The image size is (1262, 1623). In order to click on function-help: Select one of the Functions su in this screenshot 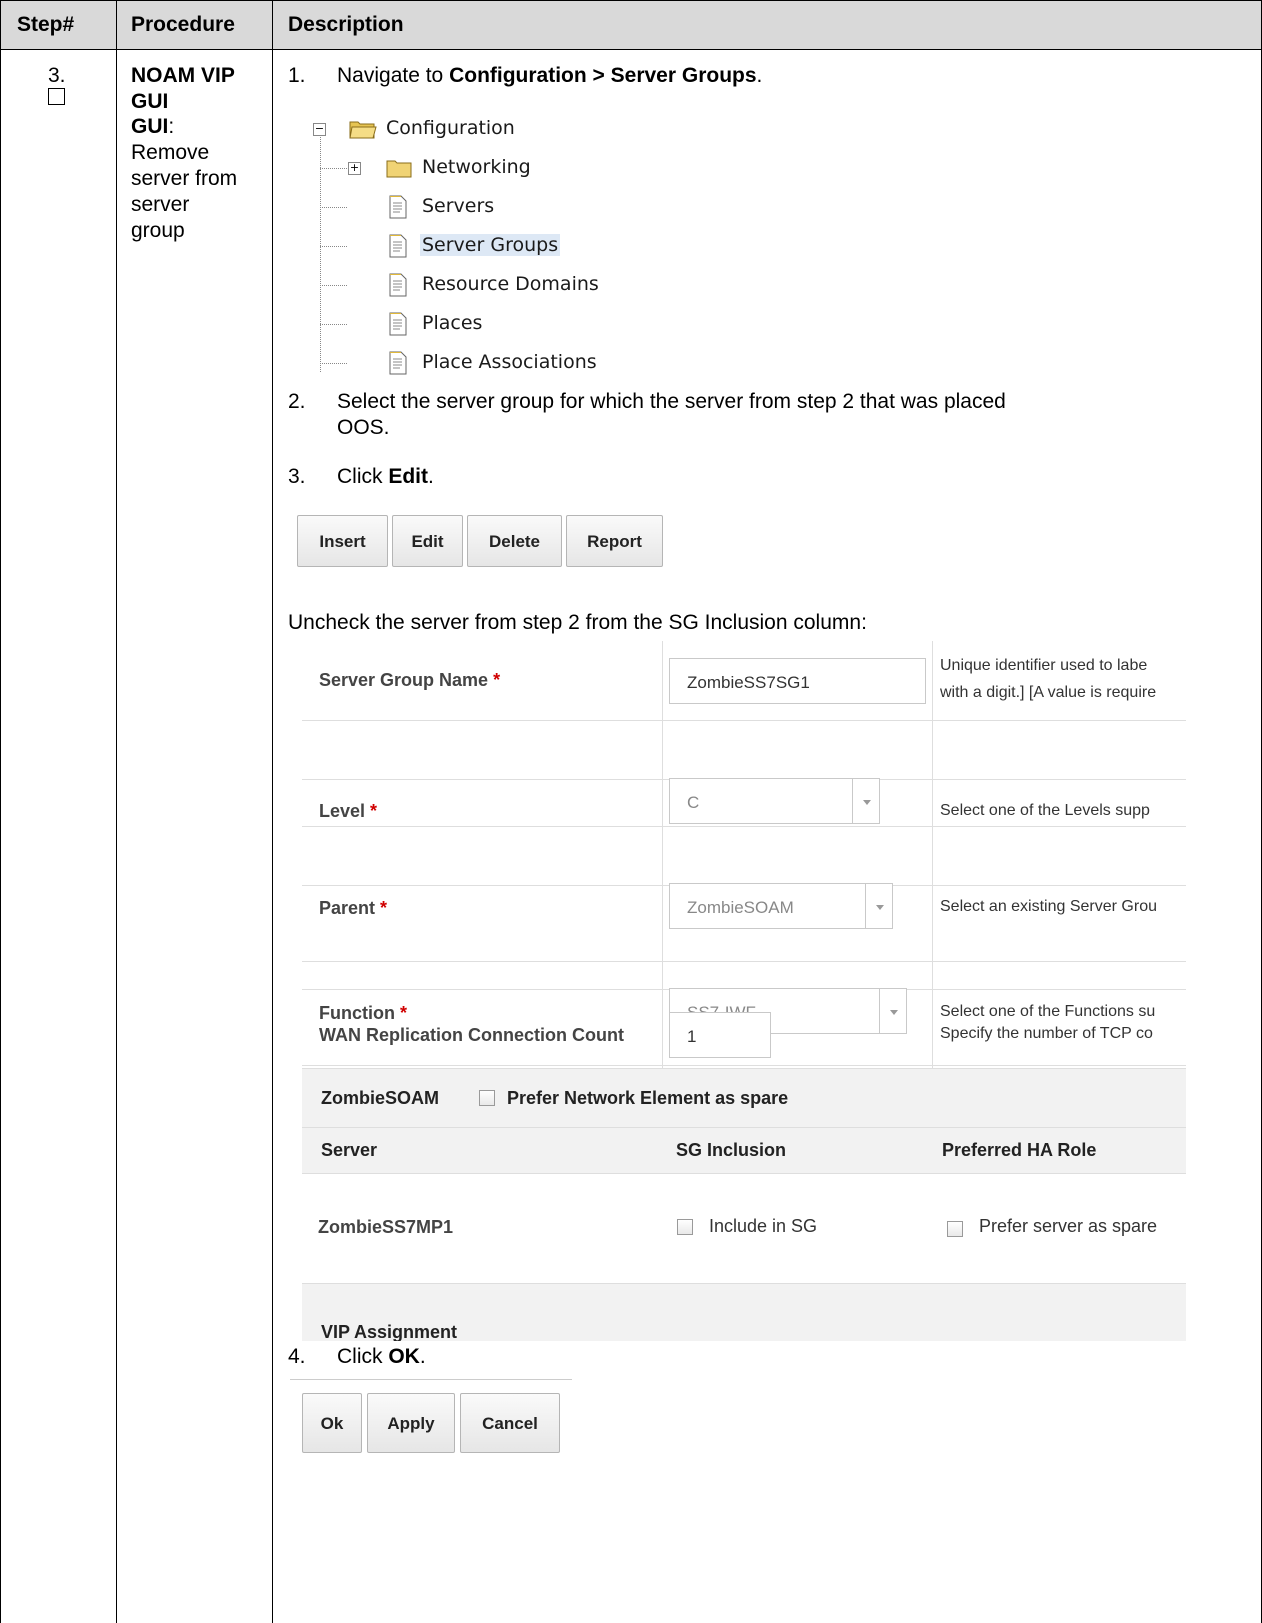, I will do `click(1048, 1011)`.